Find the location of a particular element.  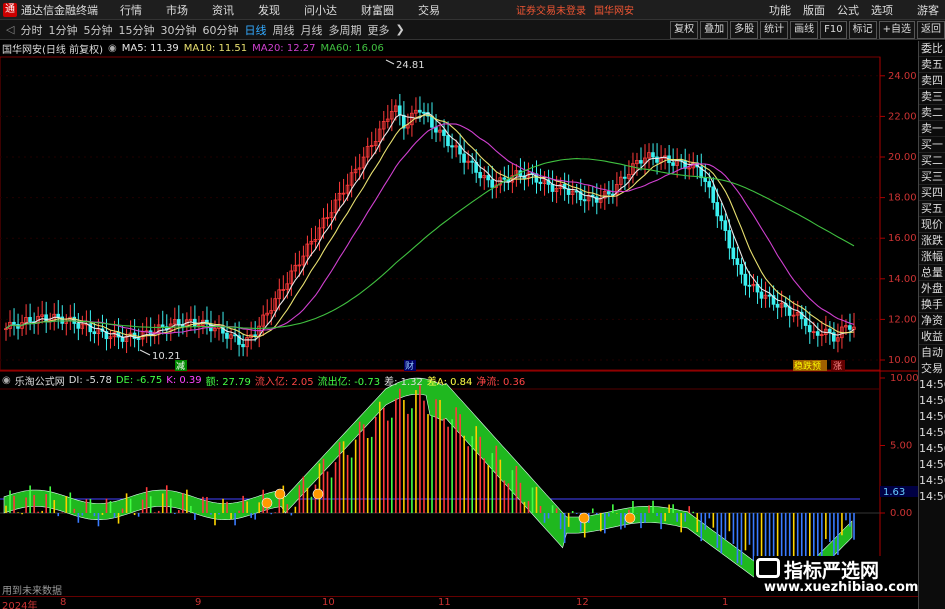

side-panel-item: 买二 is located at coordinates (932, 161).